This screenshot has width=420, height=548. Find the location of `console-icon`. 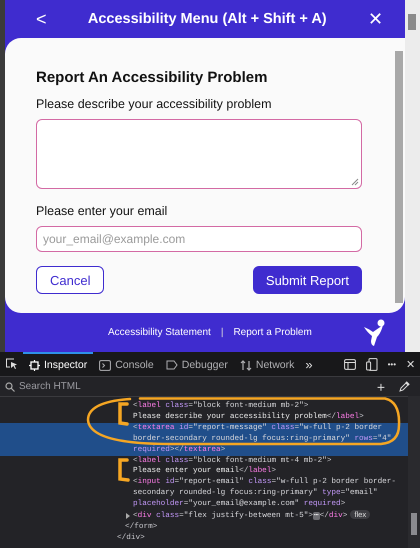

console-icon is located at coordinates (105, 365).